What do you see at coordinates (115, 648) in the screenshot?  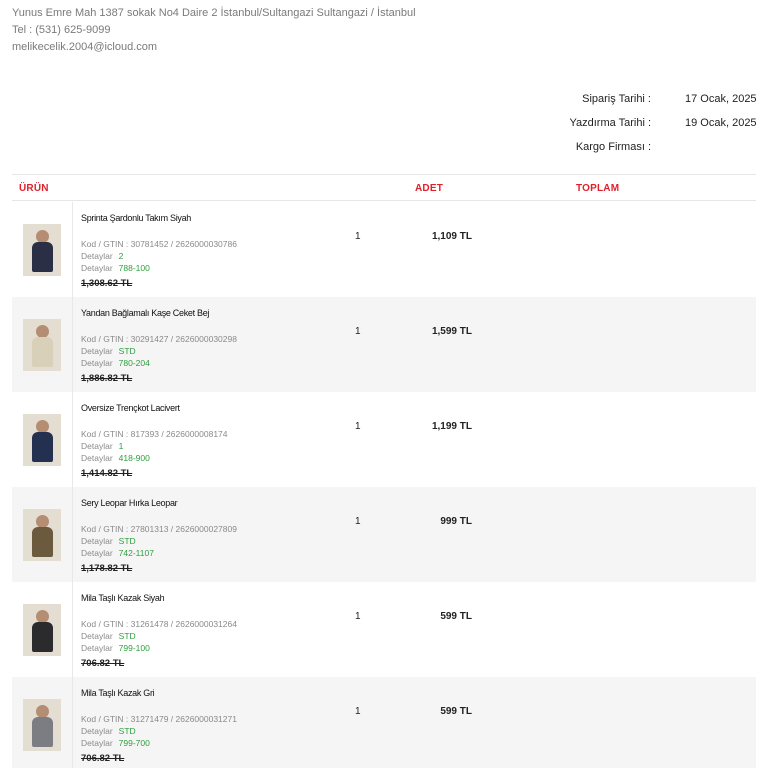 I see `product-detail-2: Detaylar 799-100` at bounding box center [115, 648].